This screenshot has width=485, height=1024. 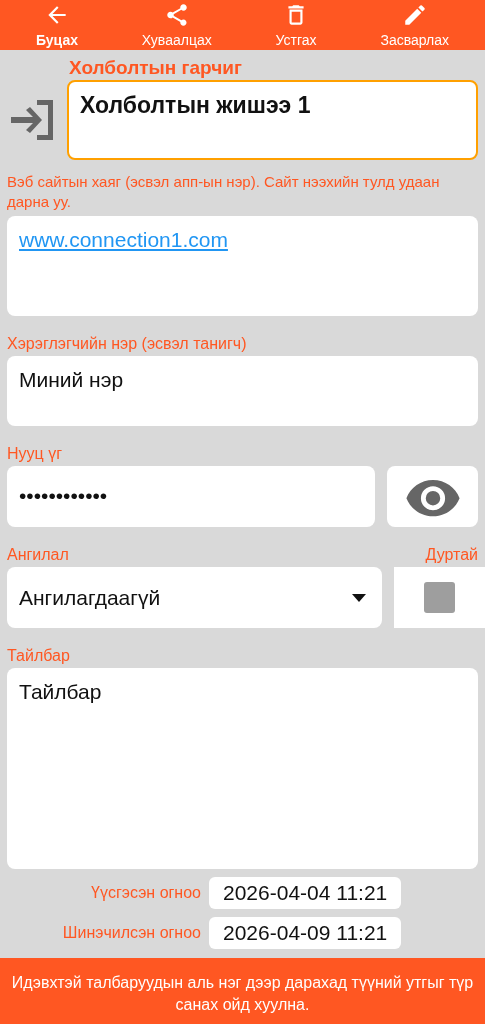 I want to click on date-value: 2026-04-04 11:21, so click(x=305, y=893).